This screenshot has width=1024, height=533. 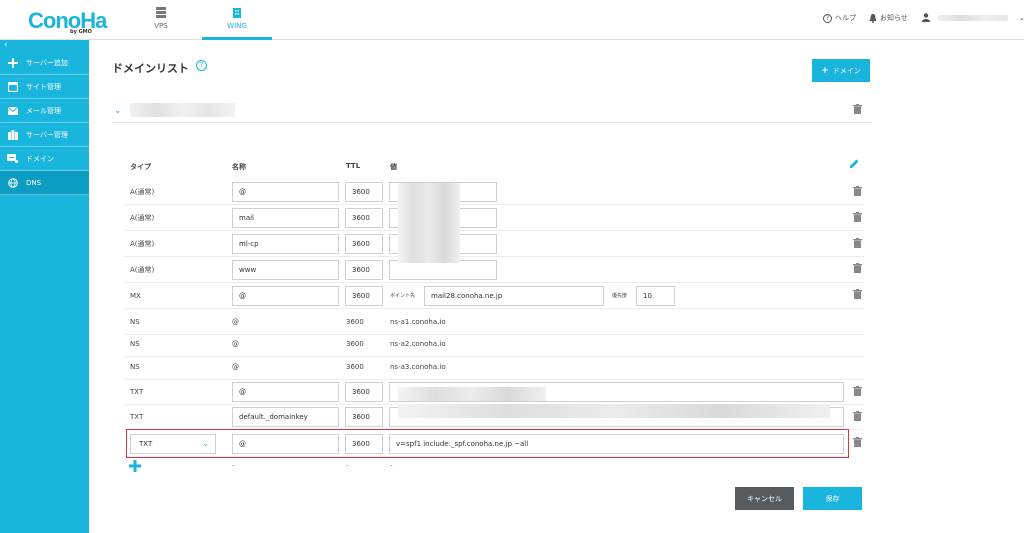 What do you see at coordinates (494, 192) in the screenshot?
I see `table-row: A(通常) @ 3600` at bounding box center [494, 192].